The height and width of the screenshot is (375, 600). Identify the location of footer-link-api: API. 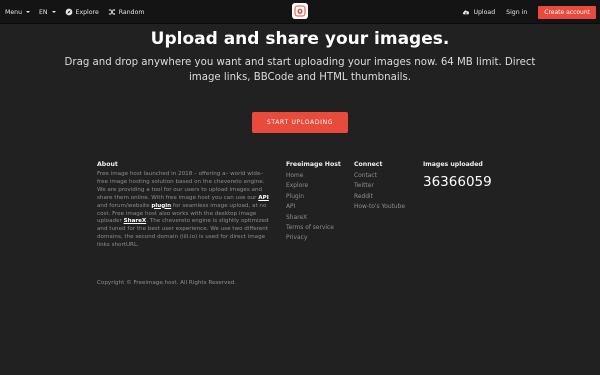
(310, 207).